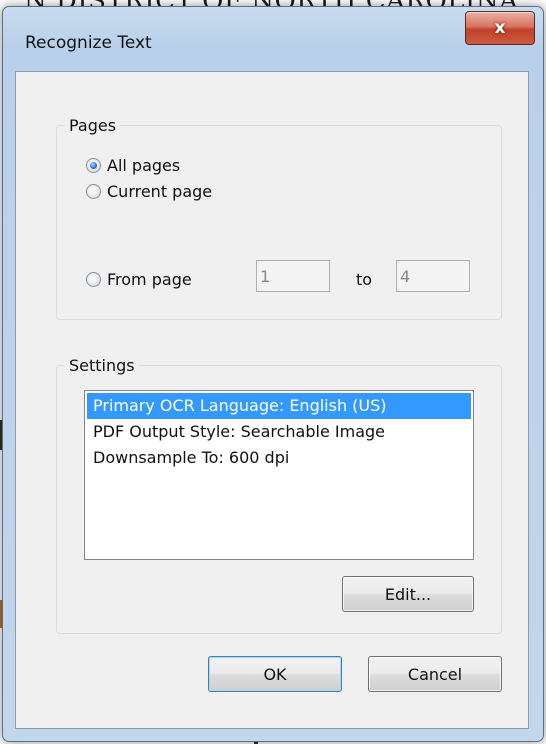 Image resolution: width=546 pixels, height=744 pixels. What do you see at coordinates (160, 191) in the screenshot?
I see `radio-current-page-label: Current page` at bounding box center [160, 191].